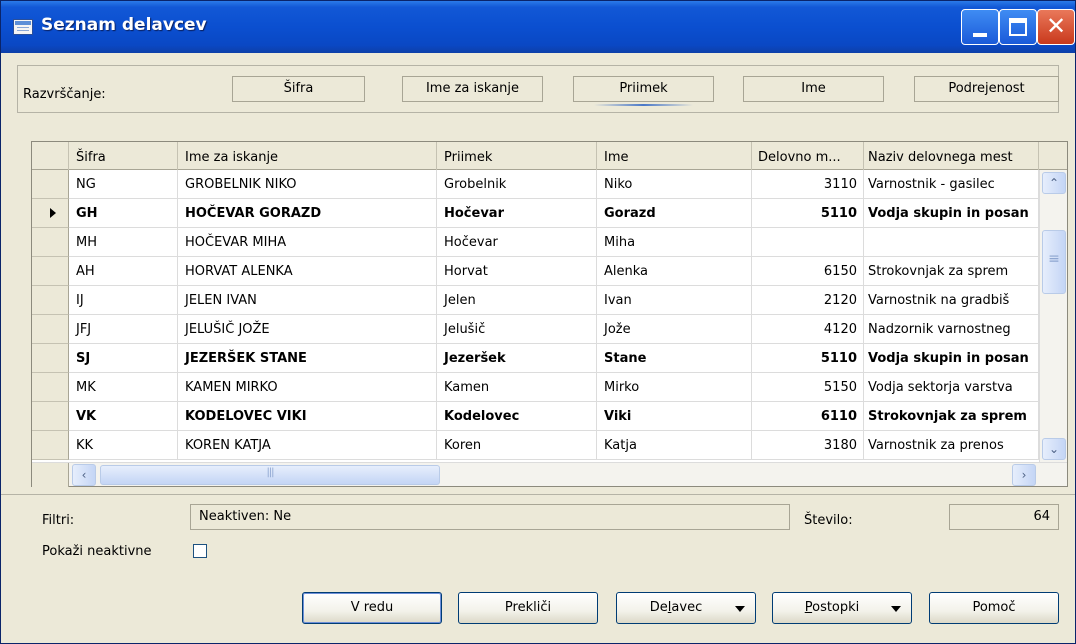  Describe the element at coordinates (1024, 475) in the screenshot. I see `scroll-right-button: ›` at that location.